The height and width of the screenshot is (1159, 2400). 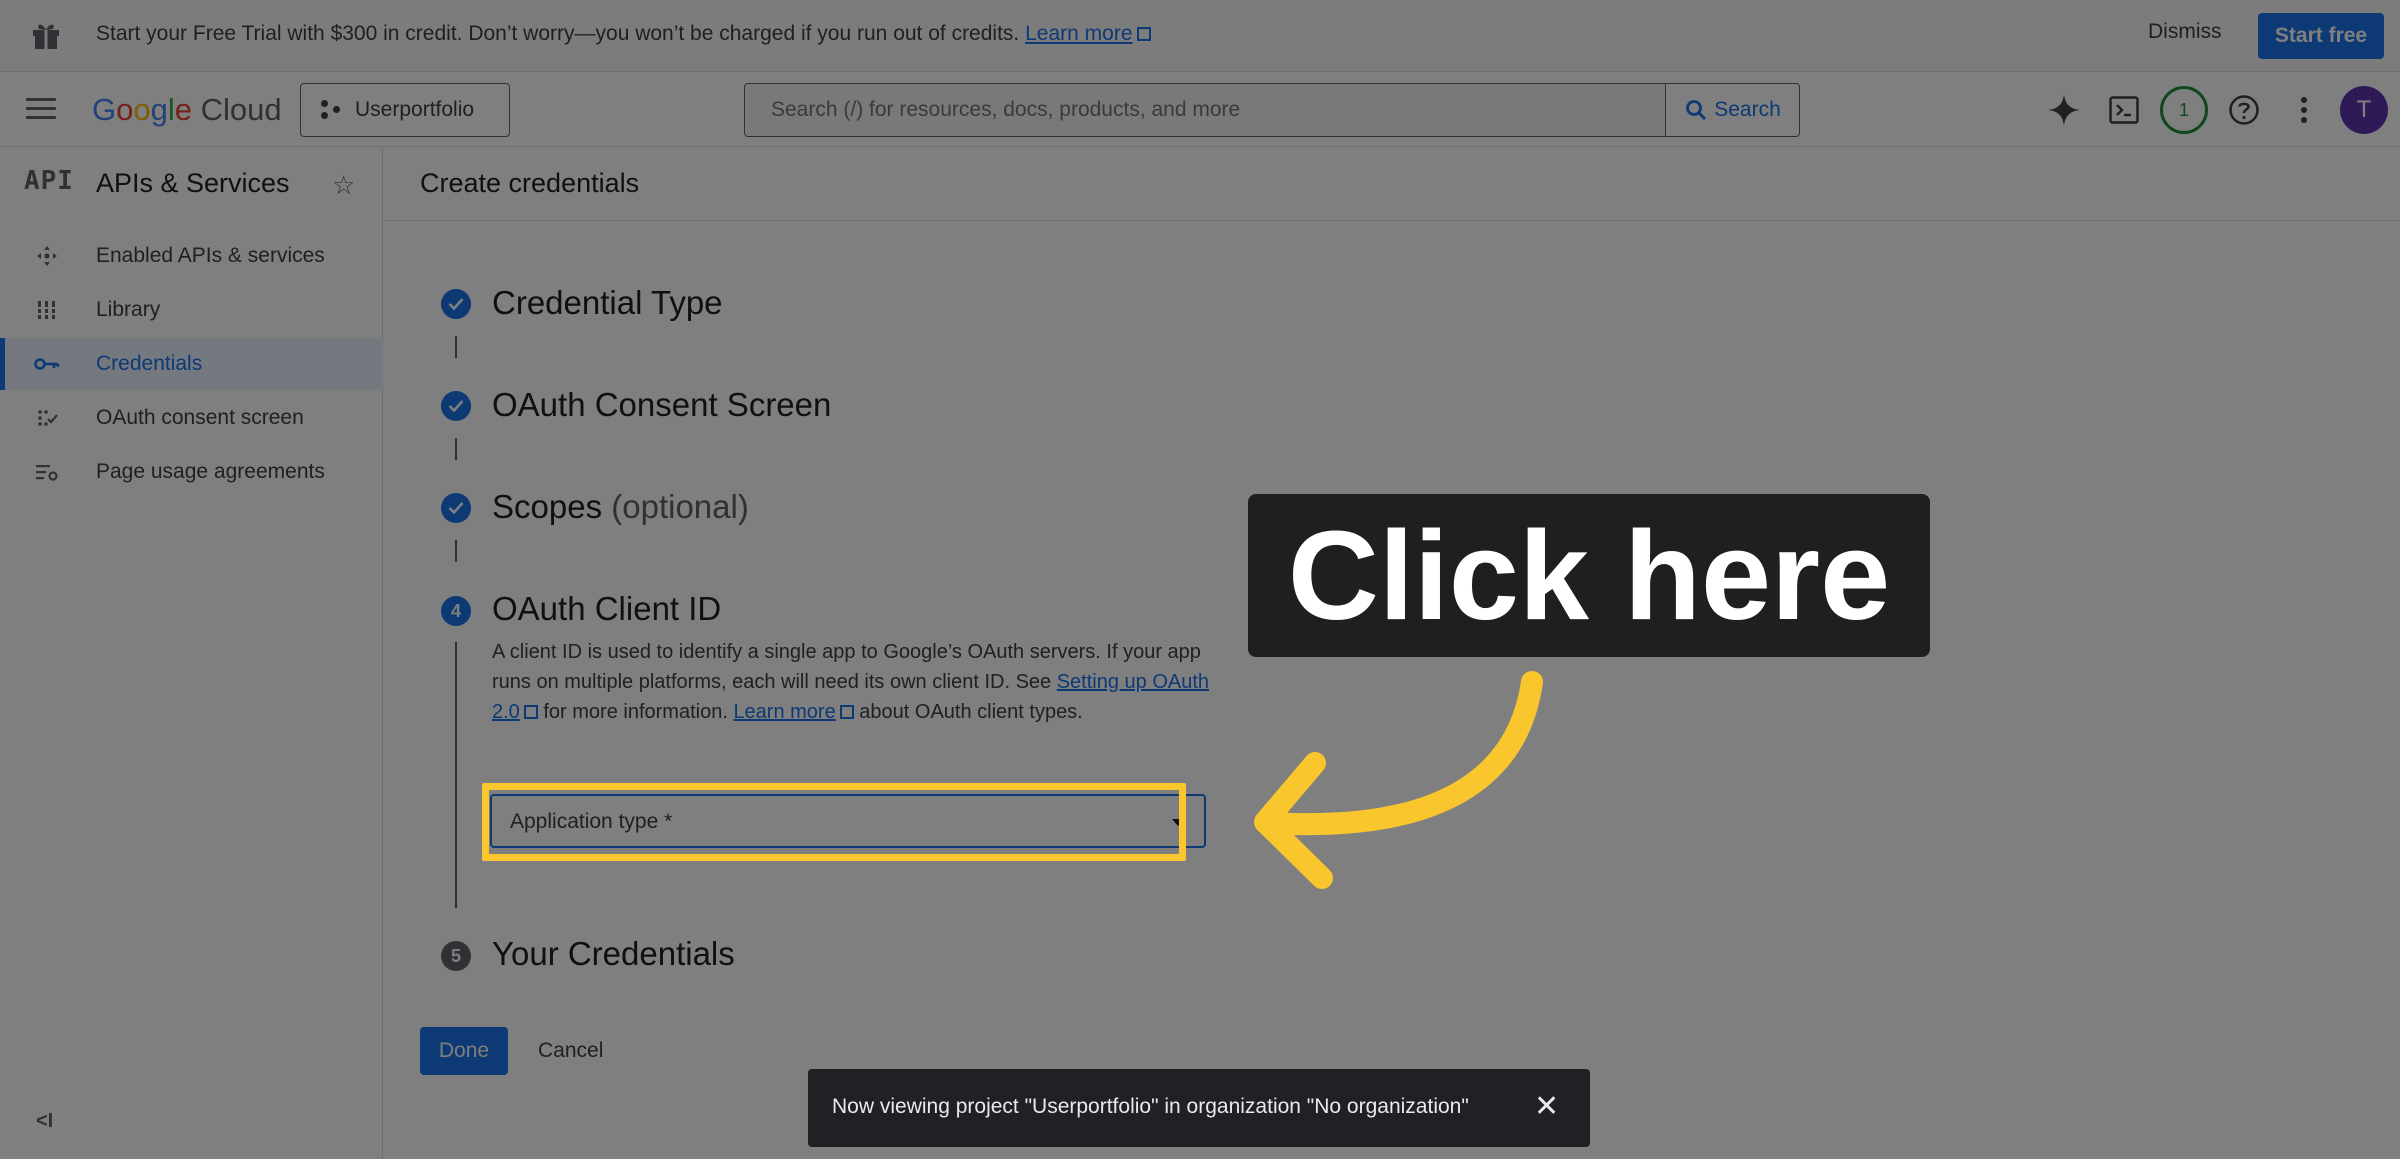 What do you see at coordinates (606, 609) in the screenshot?
I see `step-oauth-client-id: OAuth Client ID` at bounding box center [606, 609].